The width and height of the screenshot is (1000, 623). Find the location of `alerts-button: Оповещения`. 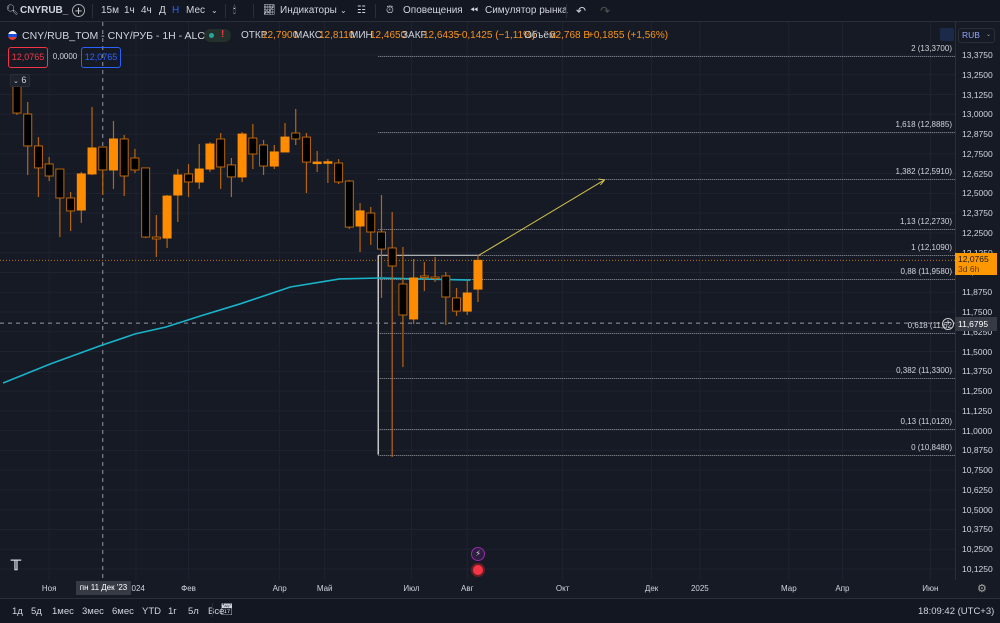

alerts-button: Оповещения is located at coordinates (433, 11).